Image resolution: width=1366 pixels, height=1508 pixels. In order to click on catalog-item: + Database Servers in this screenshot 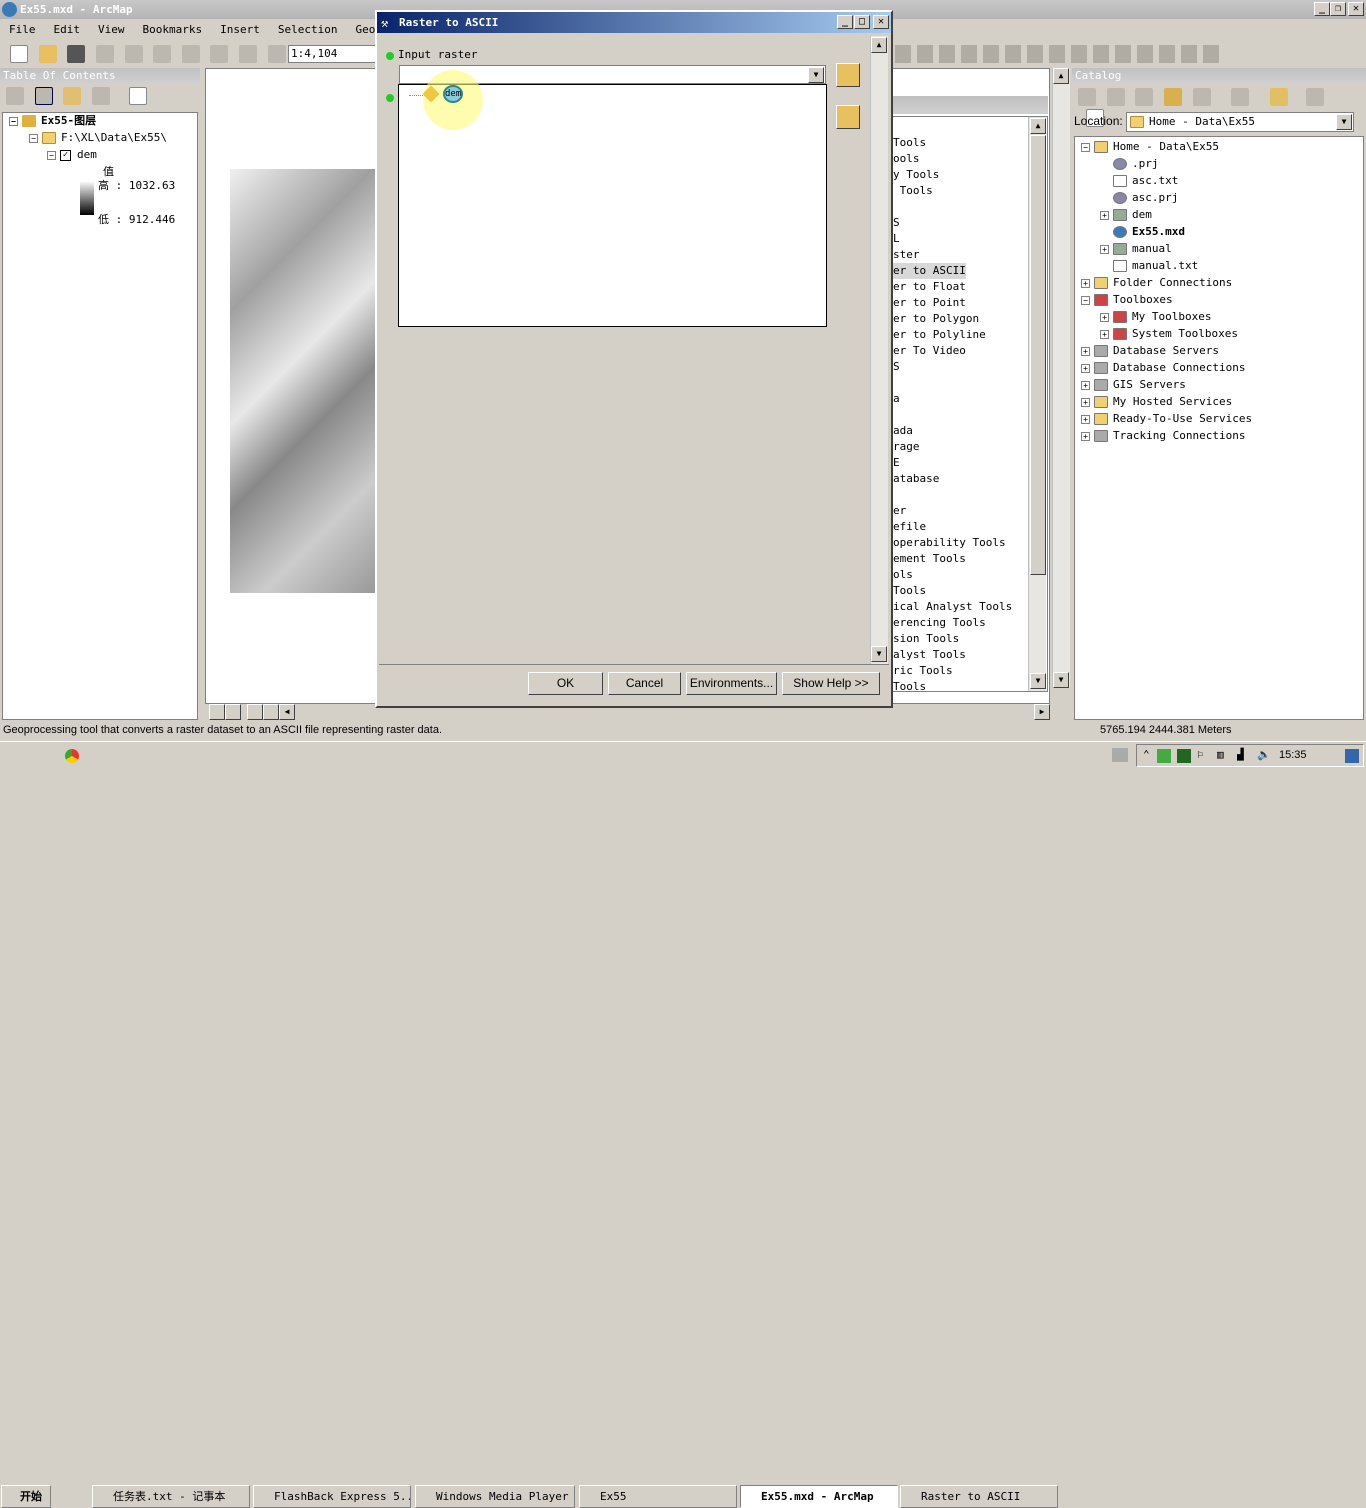, I will do `click(1150, 351)`.